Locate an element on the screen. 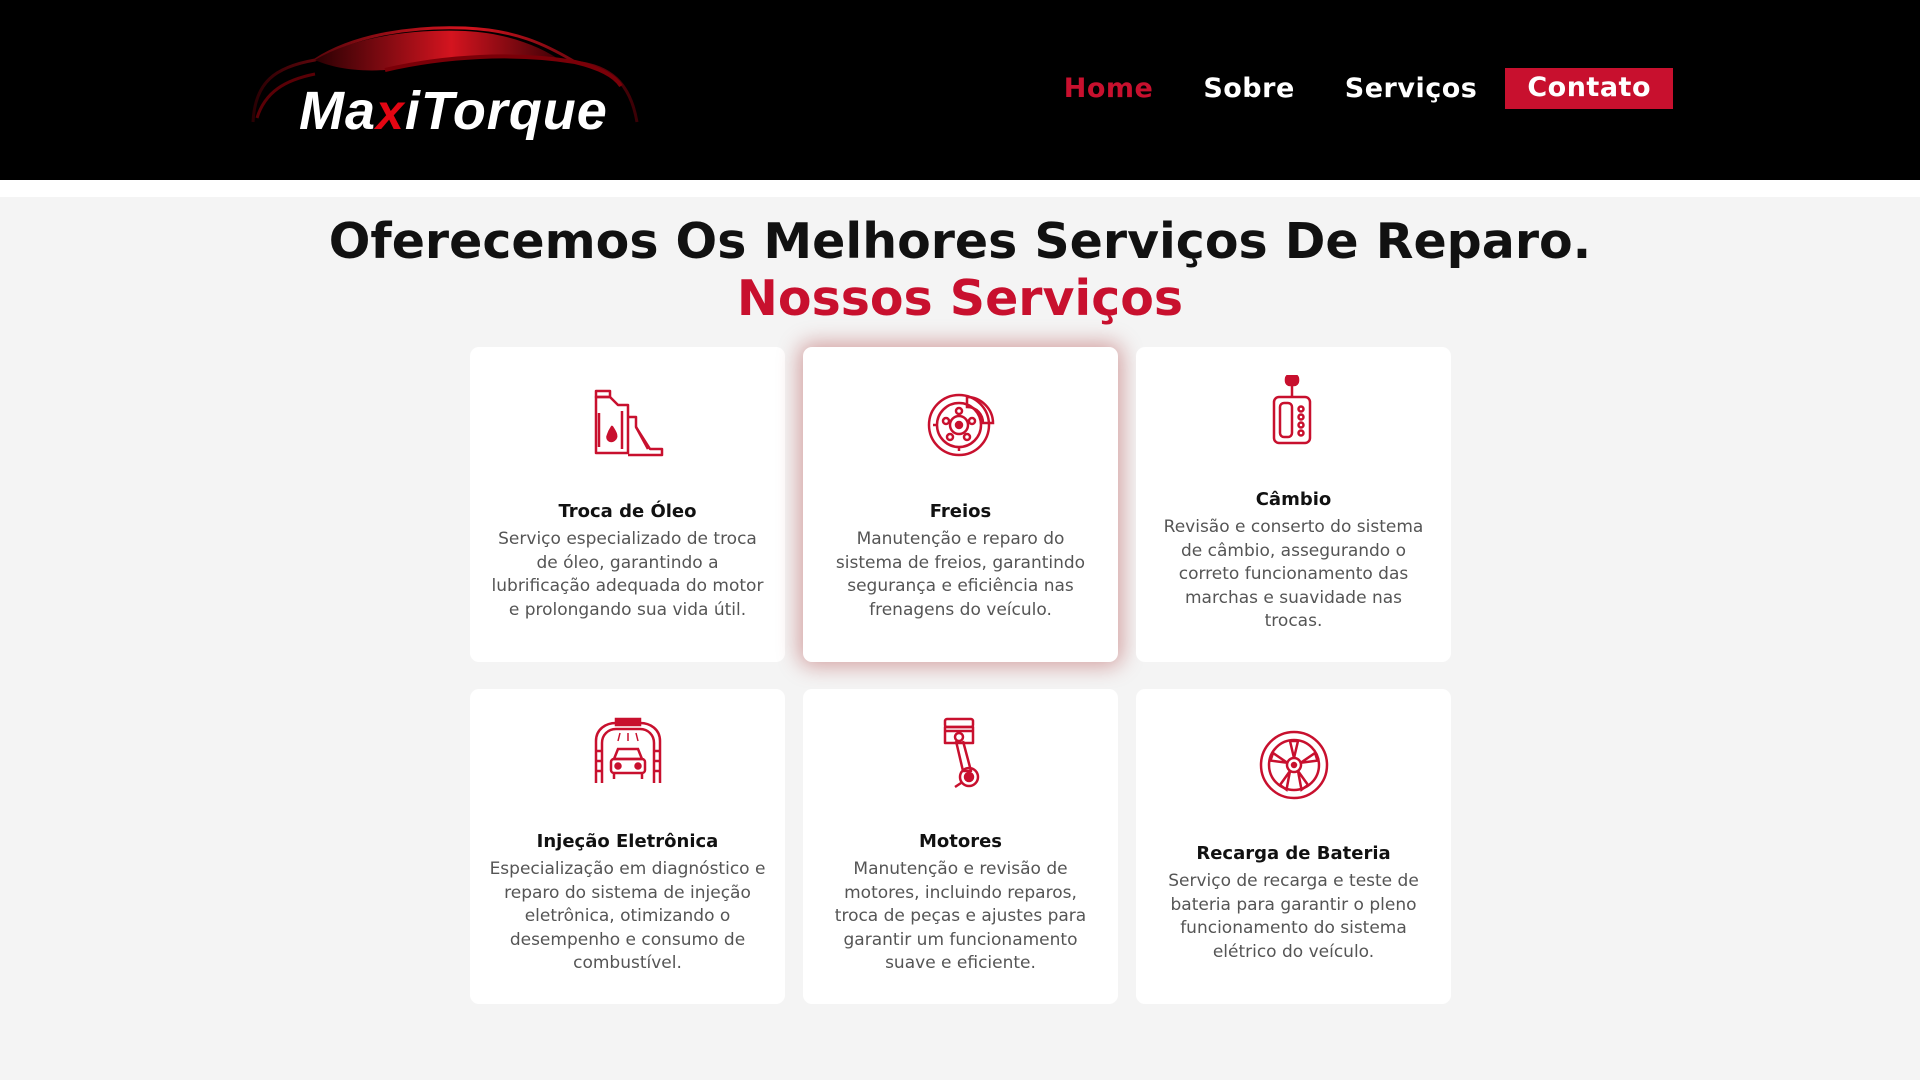 Image resolution: width=1920 pixels, height=1080 pixels. main-nav: Home Sobre Serviços Contato is located at coordinates (1343, 88).